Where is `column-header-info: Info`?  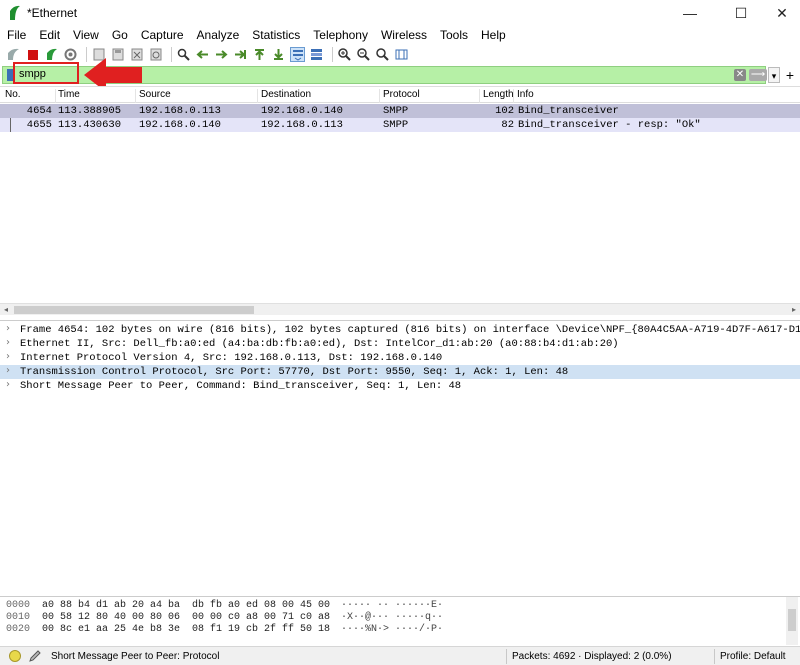 column-header-info: Info is located at coordinates (657, 96).